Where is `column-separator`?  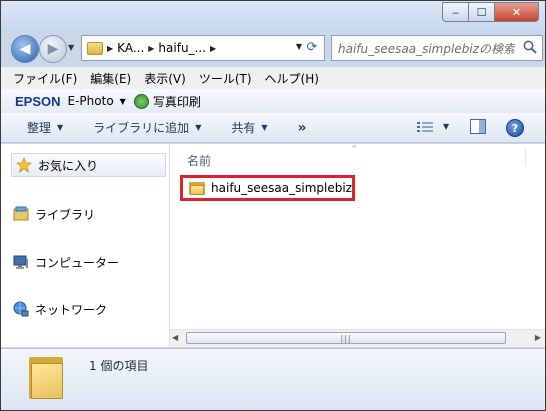 column-separator is located at coordinates (525, 157).